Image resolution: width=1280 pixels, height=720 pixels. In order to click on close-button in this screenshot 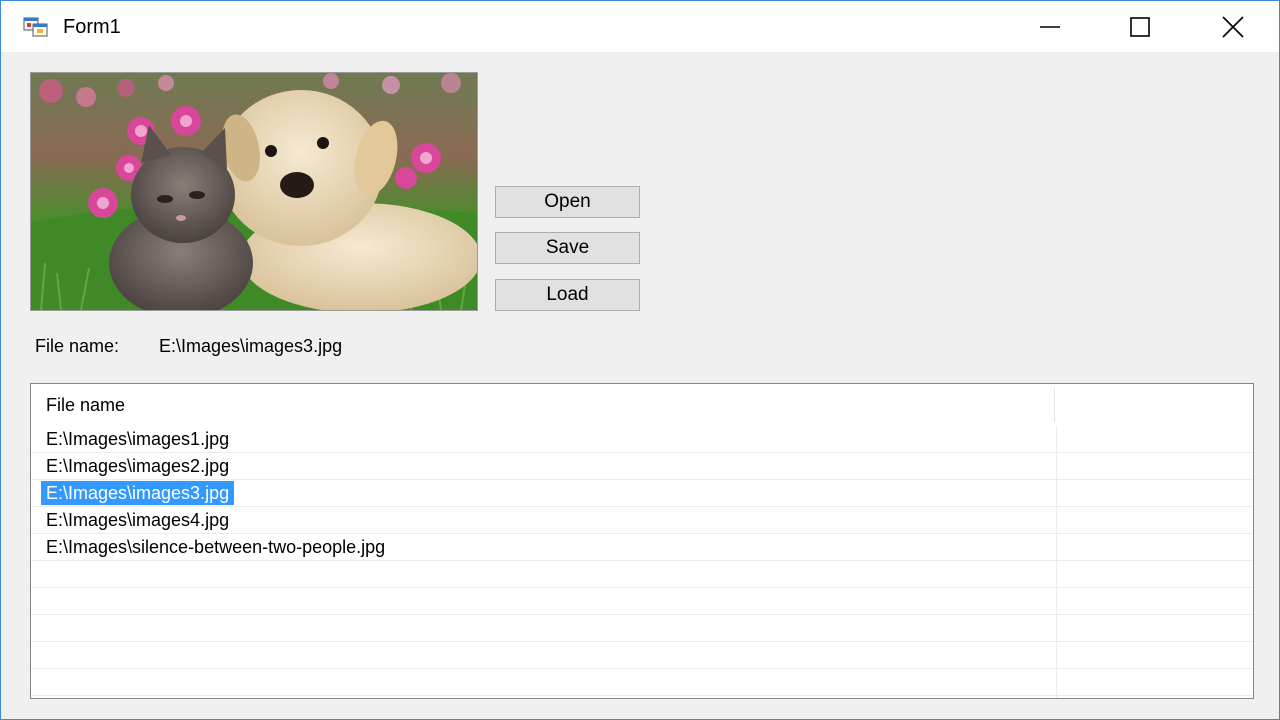, I will do `click(1233, 26)`.